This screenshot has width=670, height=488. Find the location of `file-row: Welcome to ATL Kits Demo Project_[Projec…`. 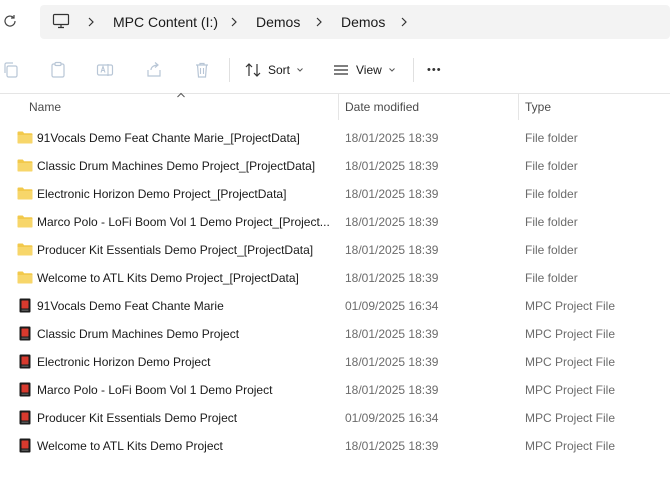

file-row: Welcome to ATL Kits Demo Project_[Projec… is located at coordinates (335, 278).